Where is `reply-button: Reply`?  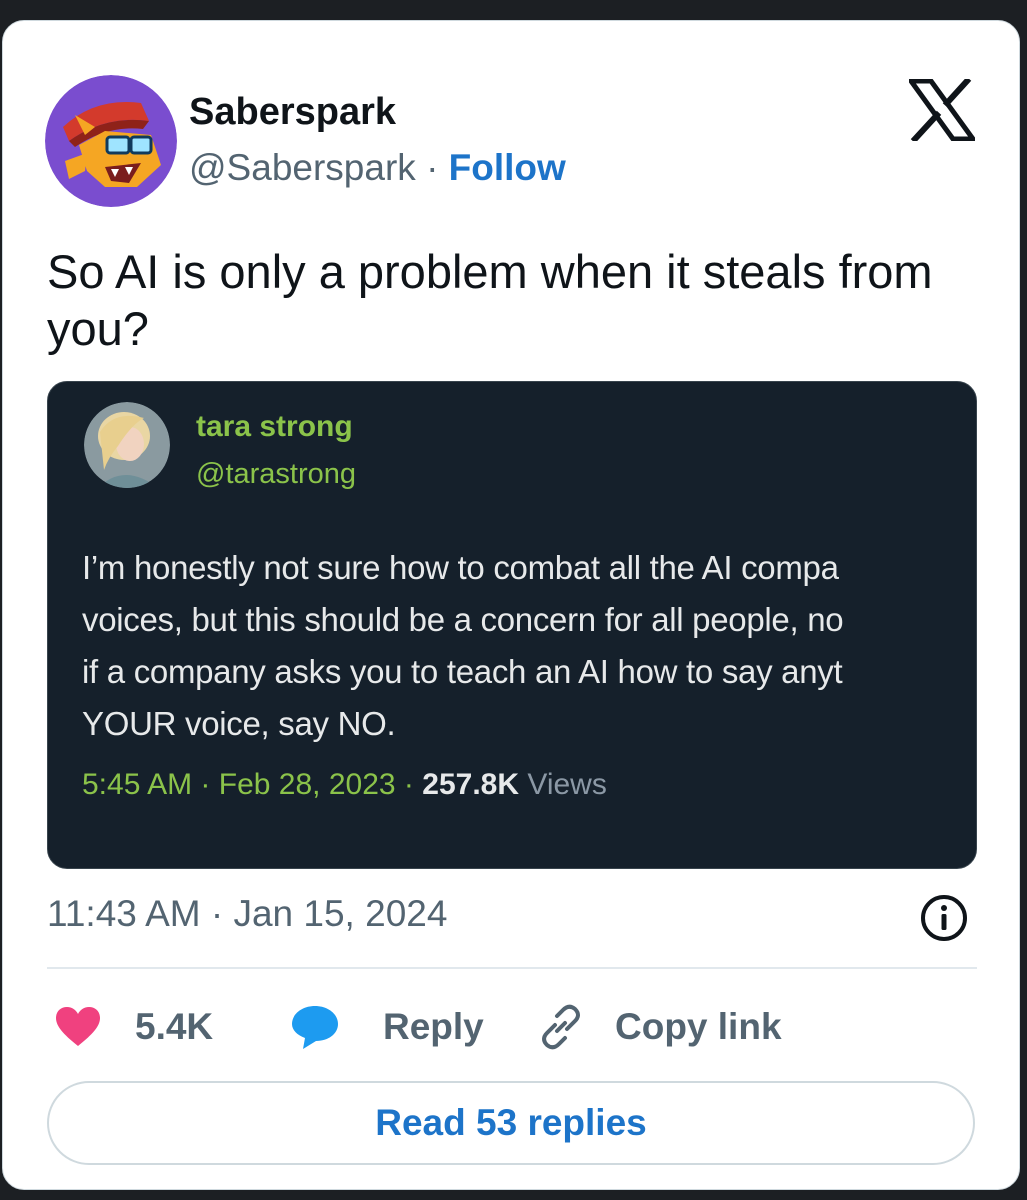 reply-button: Reply is located at coordinates (387, 1027).